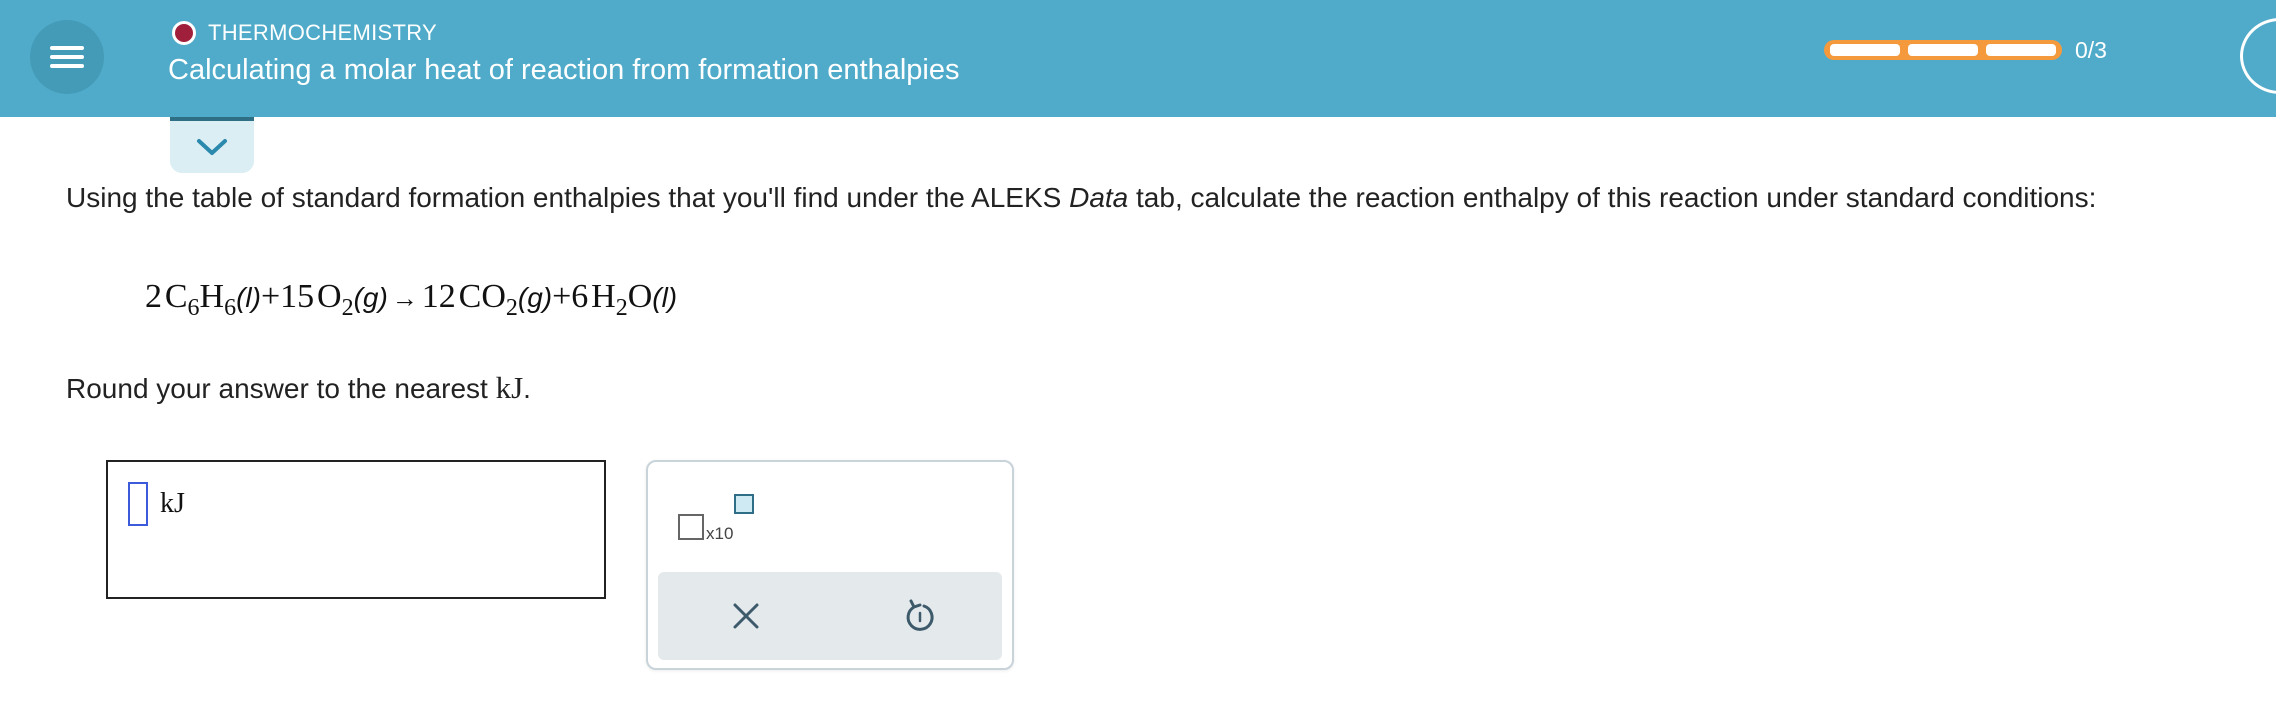 This screenshot has height=720, width=2276. What do you see at coordinates (718, 516) in the screenshot?
I see `scientific-notation-button: x10` at bounding box center [718, 516].